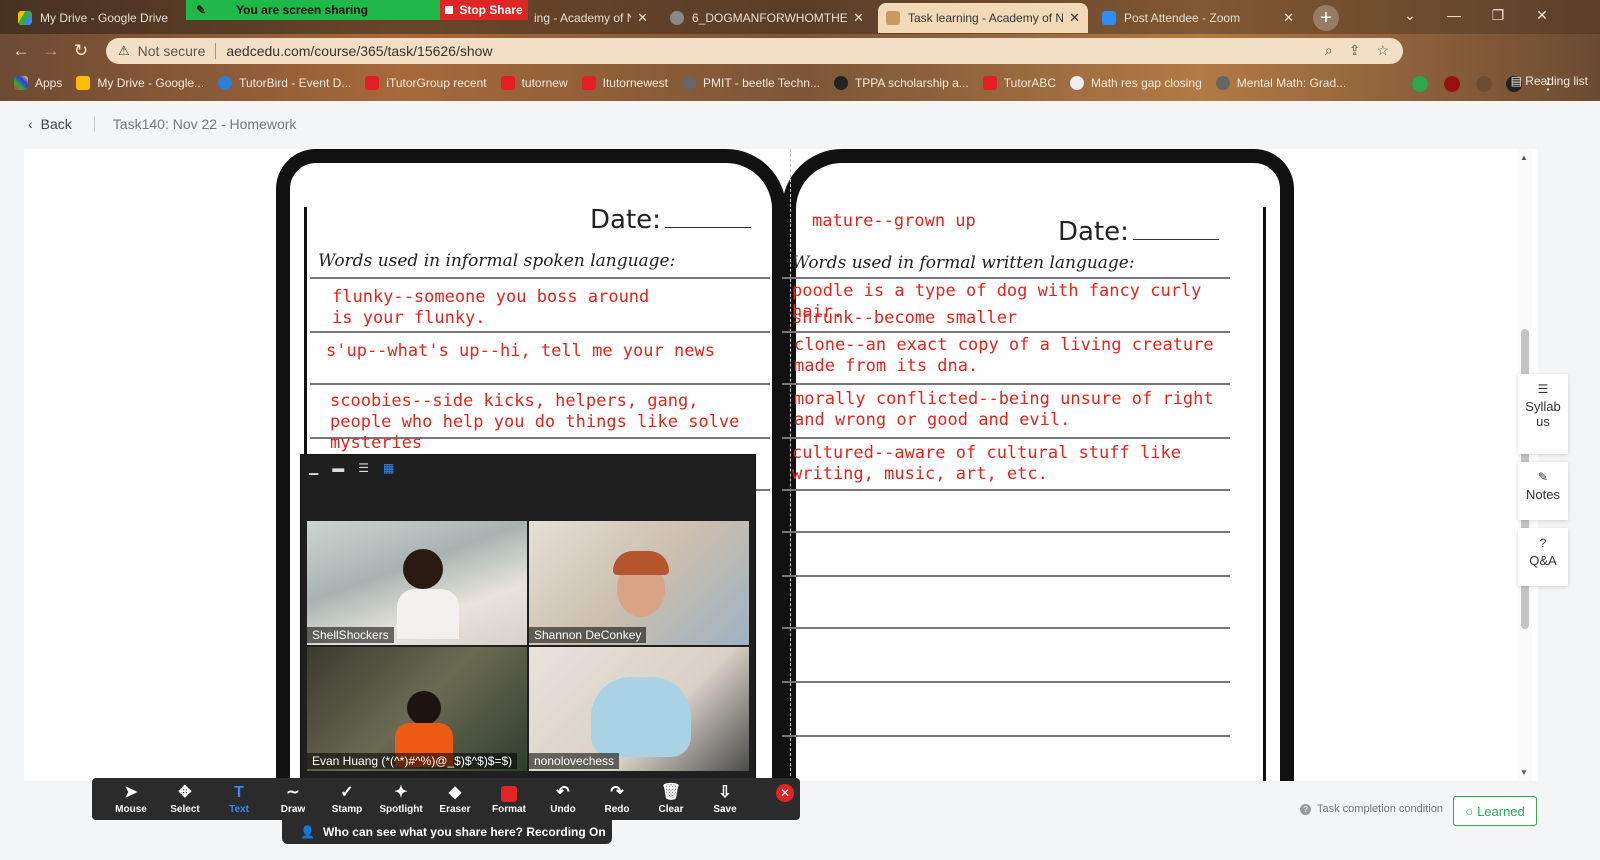 The width and height of the screenshot is (1600, 860). Describe the element at coordinates (1498, 15) in the screenshot. I see `restore-button: ❐` at that location.